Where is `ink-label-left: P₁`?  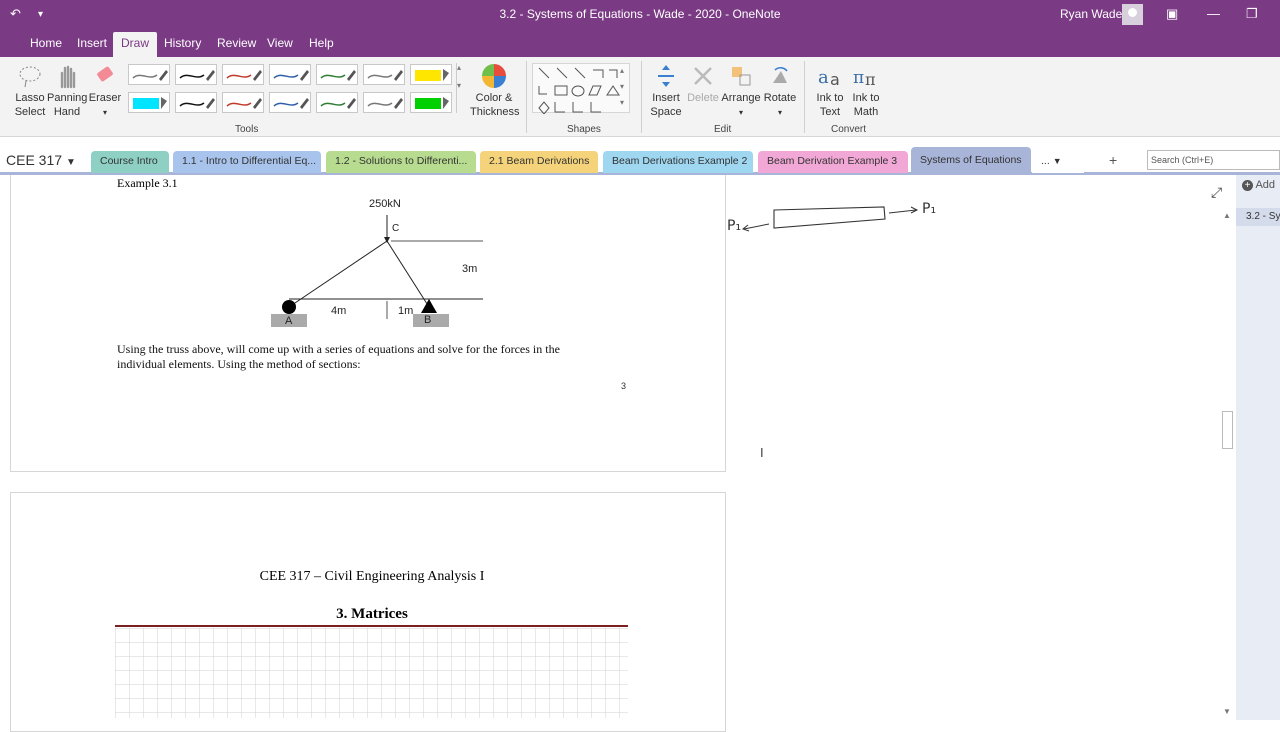 ink-label-left: P₁ is located at coordinates (734, 226).